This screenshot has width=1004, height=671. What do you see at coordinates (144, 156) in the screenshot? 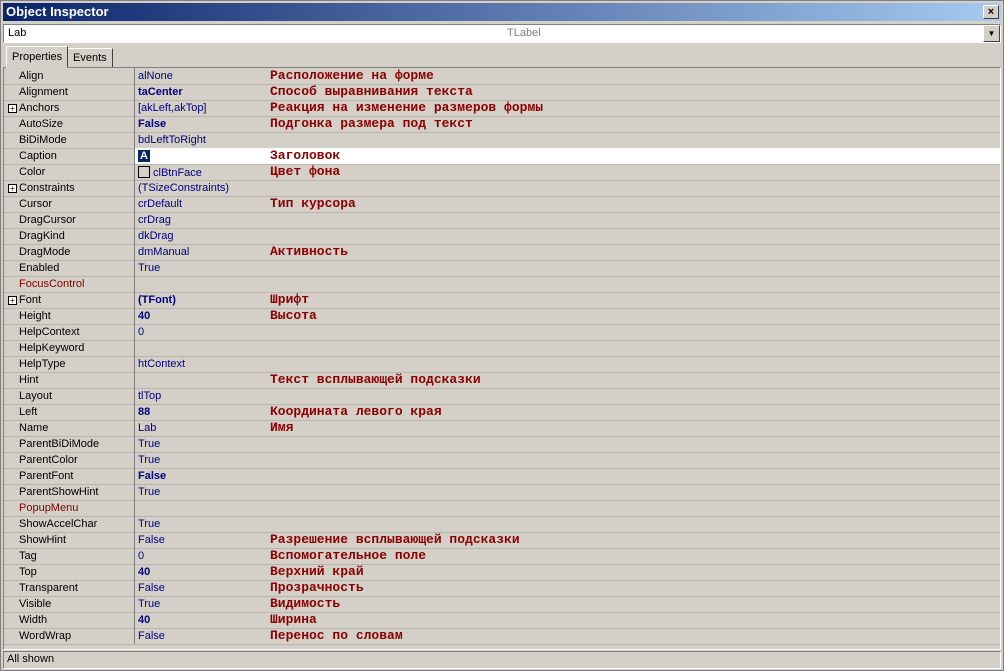
I see `caption-value-input: A` at bounding box center [144, 156].